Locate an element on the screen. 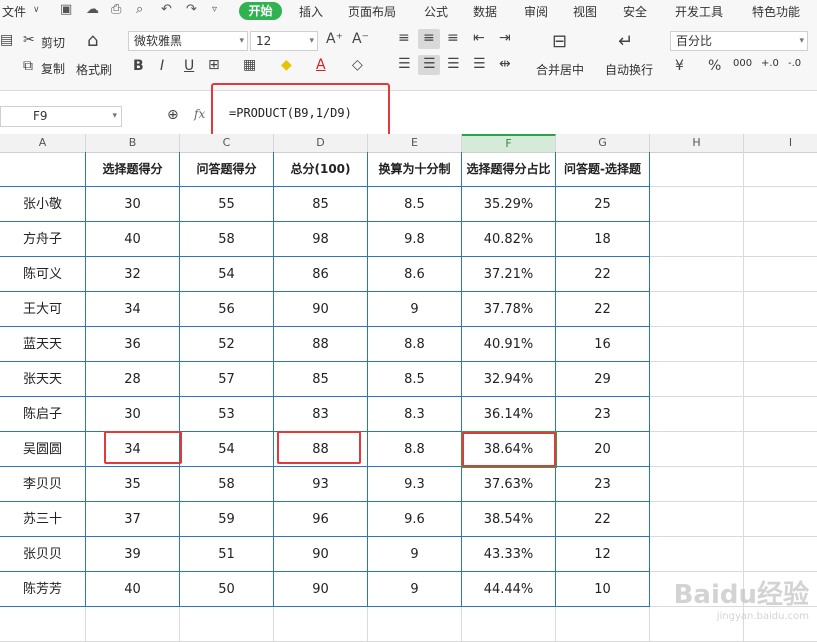  tab-page-layout: 页面布局 is located at coordinates (372, 11).